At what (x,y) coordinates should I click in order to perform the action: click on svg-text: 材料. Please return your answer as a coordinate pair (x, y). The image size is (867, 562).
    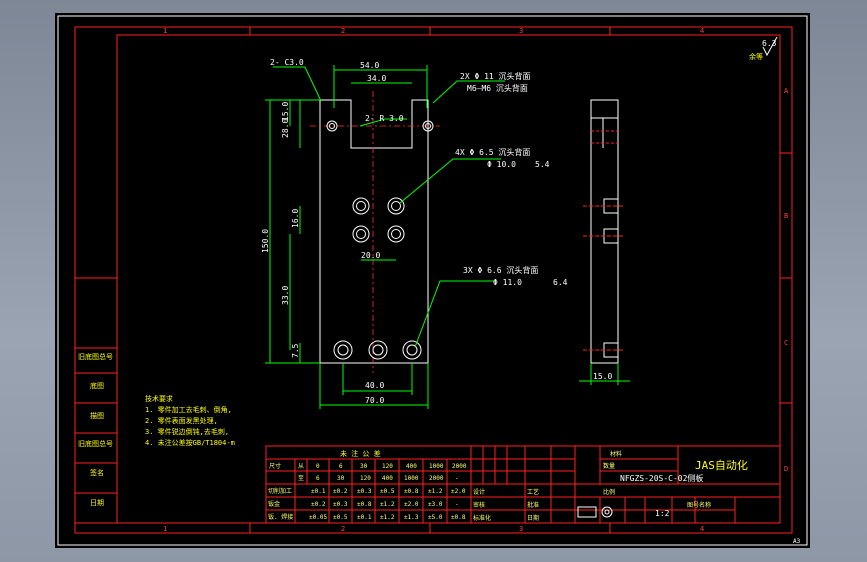
    Looking at the image, I should click on (616, 454).